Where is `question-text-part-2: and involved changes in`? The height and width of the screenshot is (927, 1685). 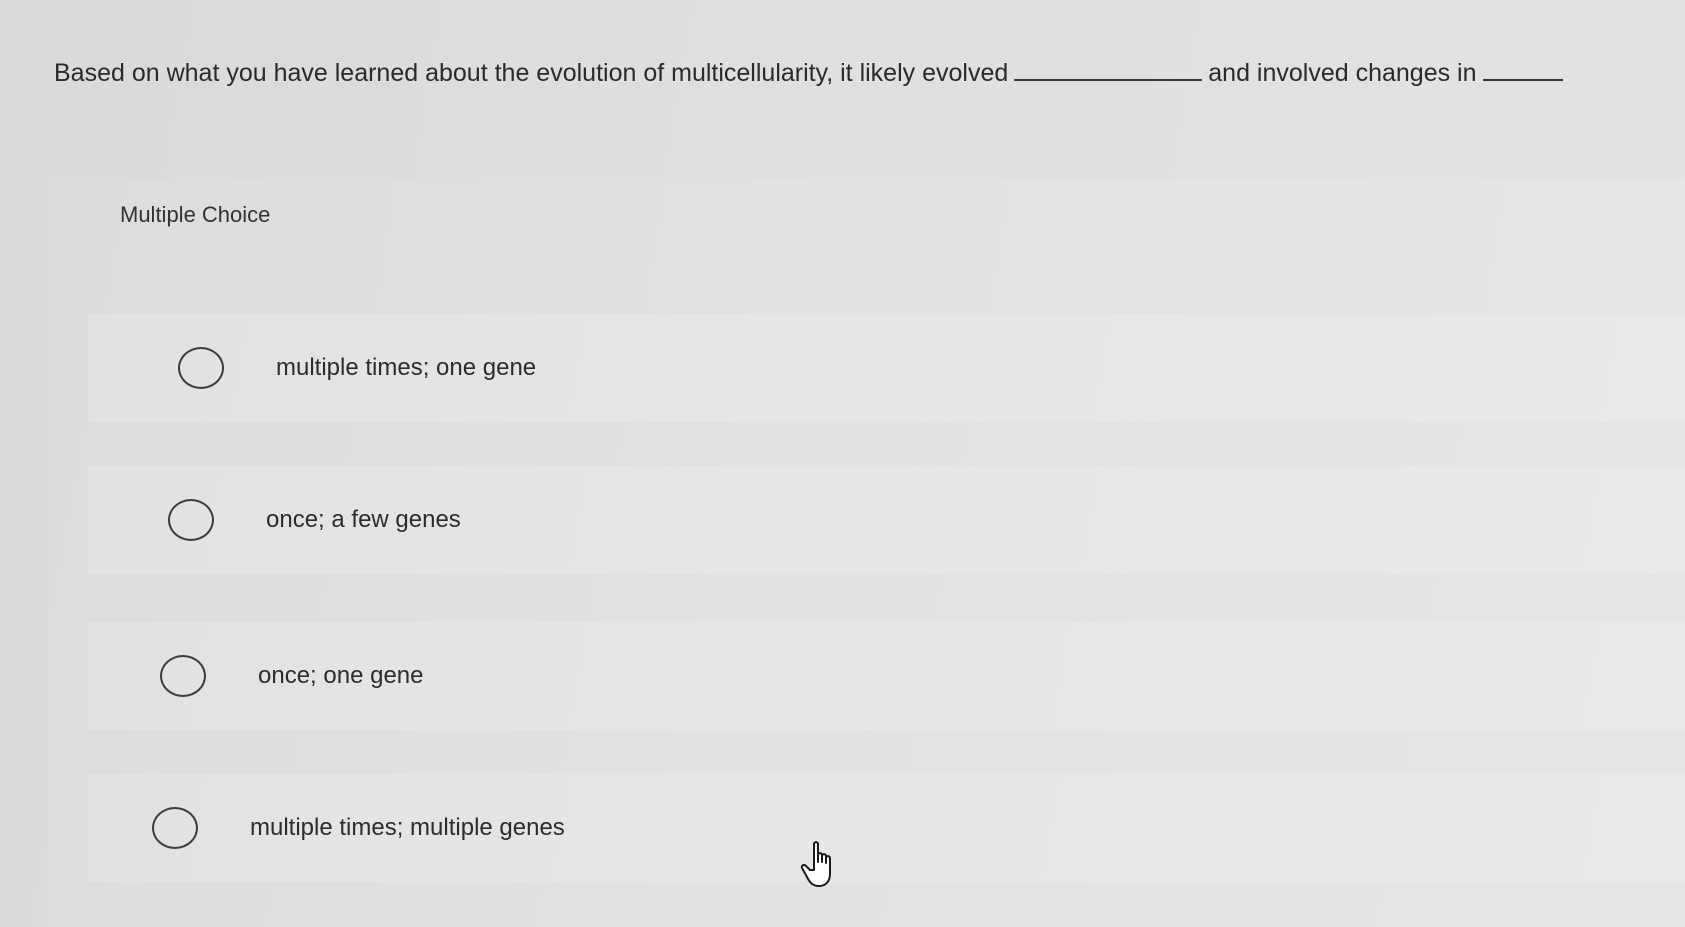
question-text-part-2: and involved changes in is located at coordinates (1342, 73).